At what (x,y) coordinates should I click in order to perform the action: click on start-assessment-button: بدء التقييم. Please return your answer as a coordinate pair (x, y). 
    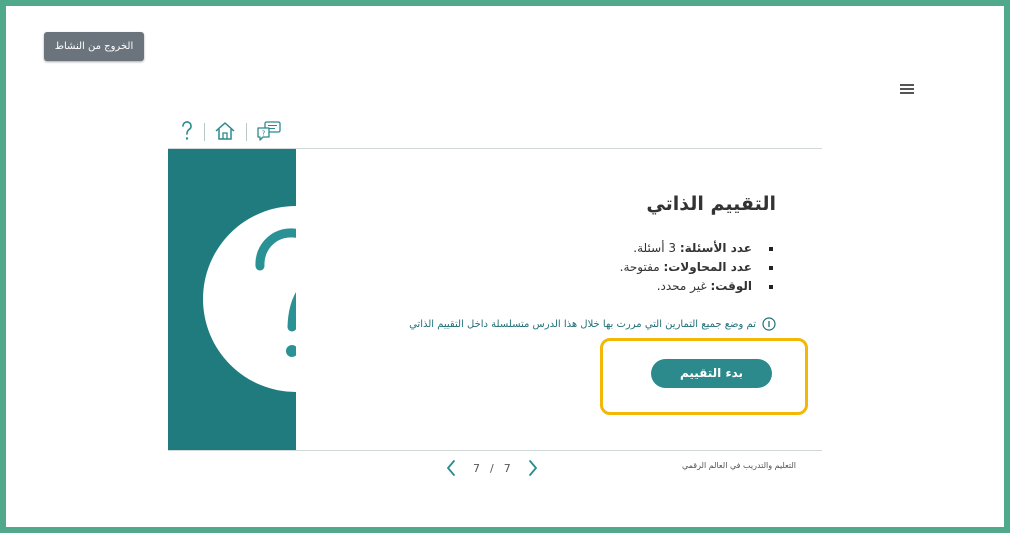
    Looking at the image, I should click on (711, 373).